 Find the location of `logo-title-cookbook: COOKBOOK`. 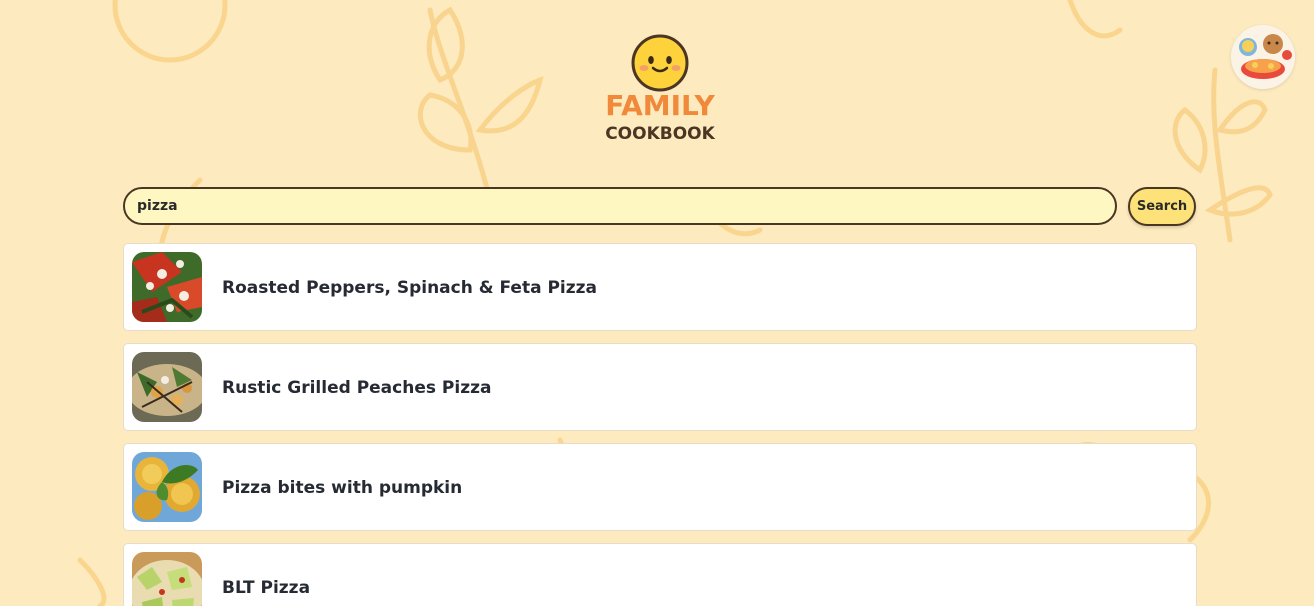

logo-title-cookbook: COOKBOOK is located at coordinates (660, 134).